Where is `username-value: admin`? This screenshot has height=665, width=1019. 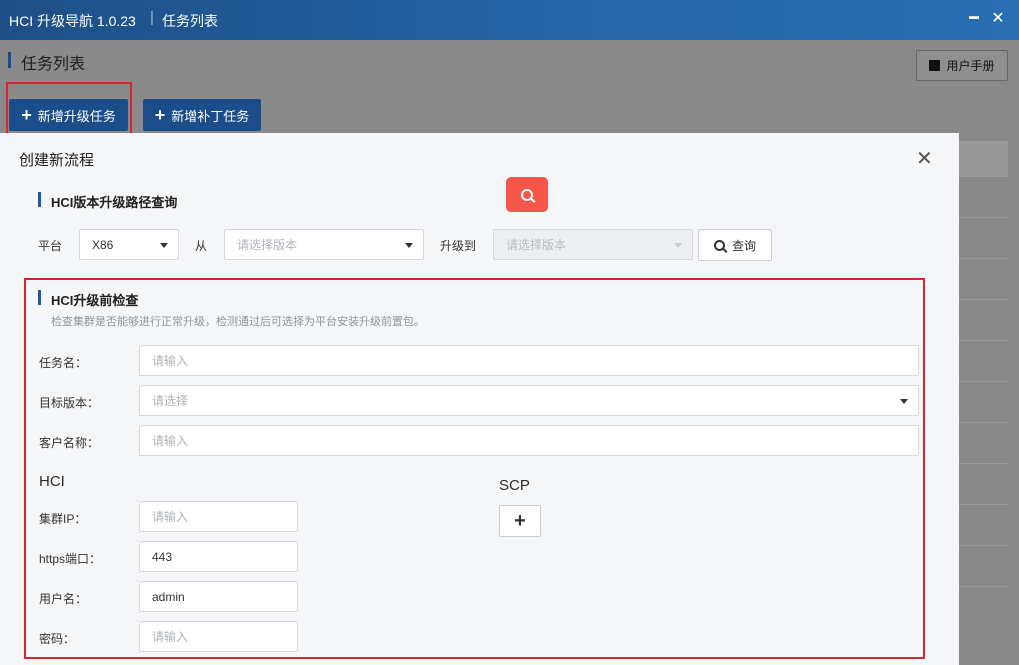
username-value: admin is located at coordinates (168, 596).